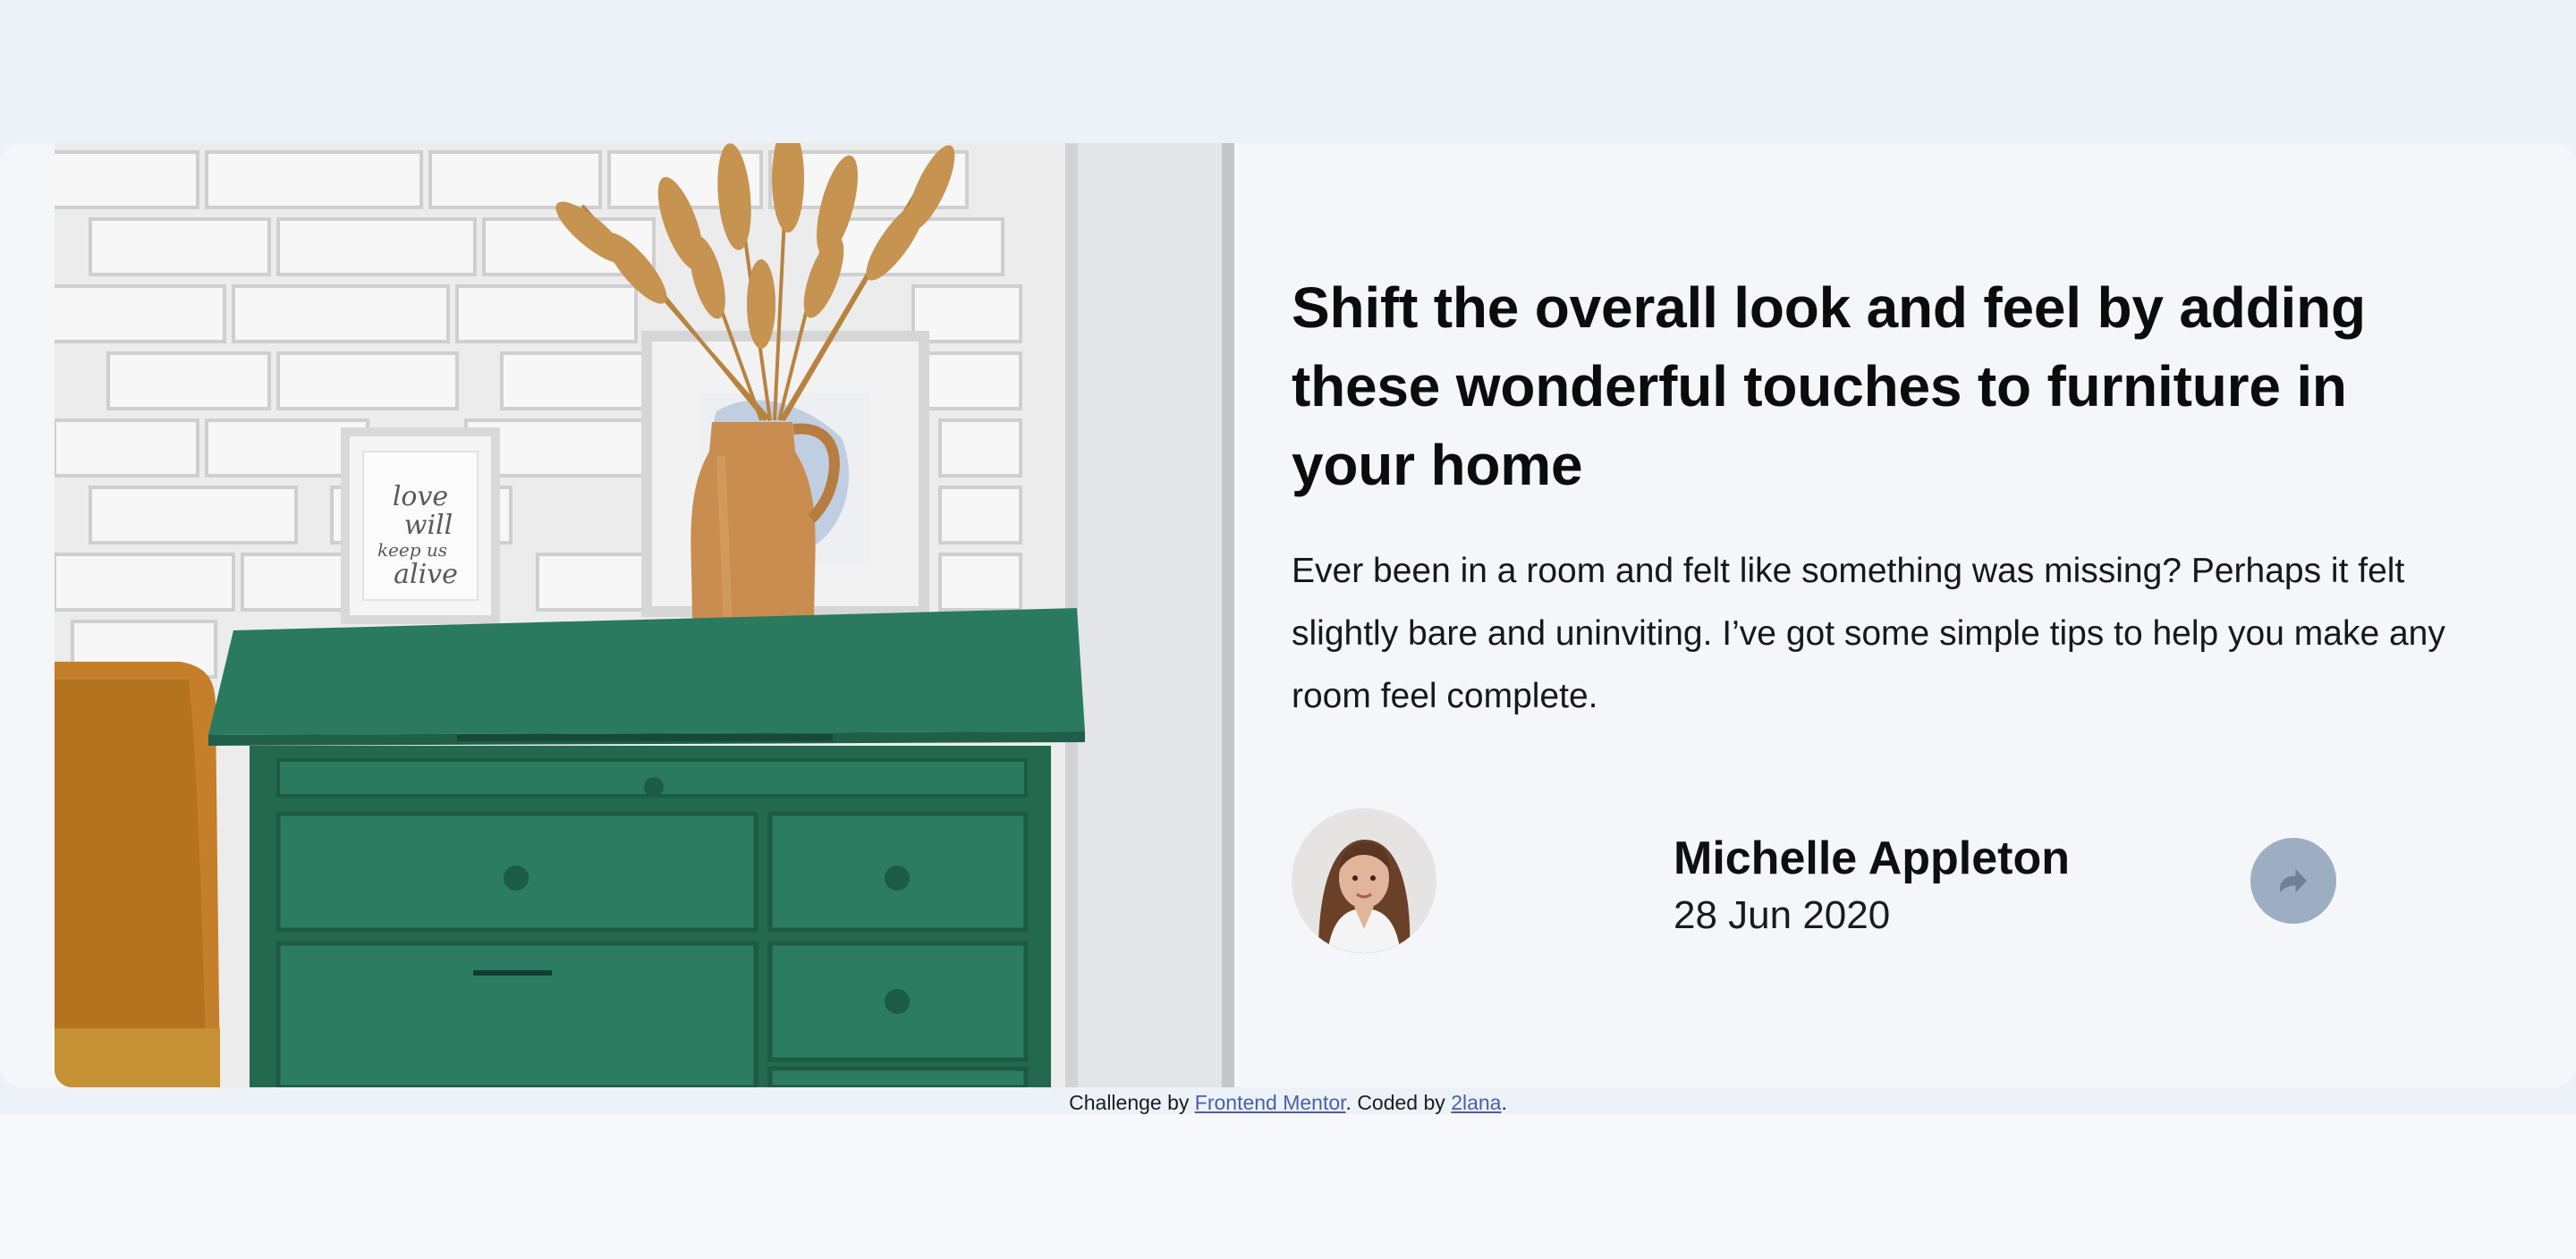 The width and height of the screenshot is (2576, 1259). What do you see at coordinates (428, 525) in the screenshot?
I see `svg-text: will` at bounding box center [428, 525].